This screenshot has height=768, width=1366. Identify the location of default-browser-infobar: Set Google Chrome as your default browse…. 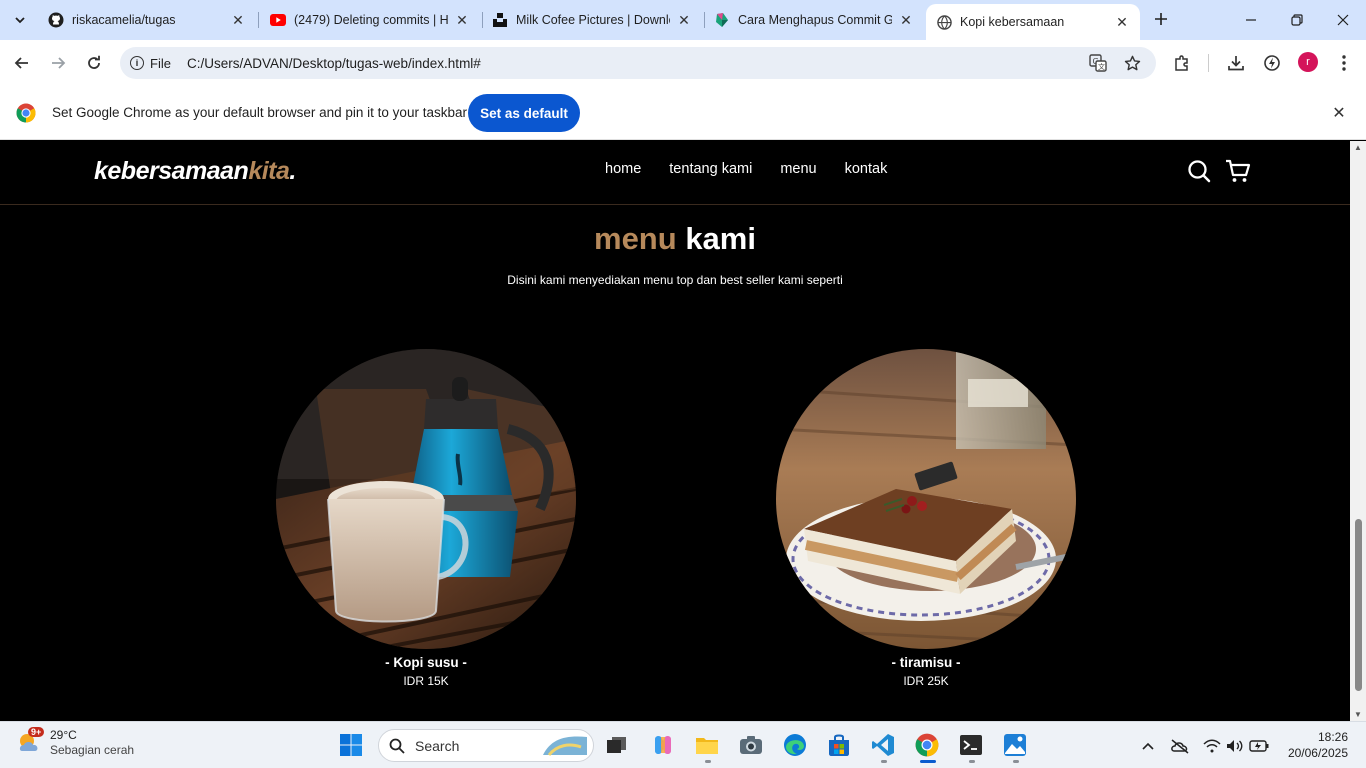
(683, 113).